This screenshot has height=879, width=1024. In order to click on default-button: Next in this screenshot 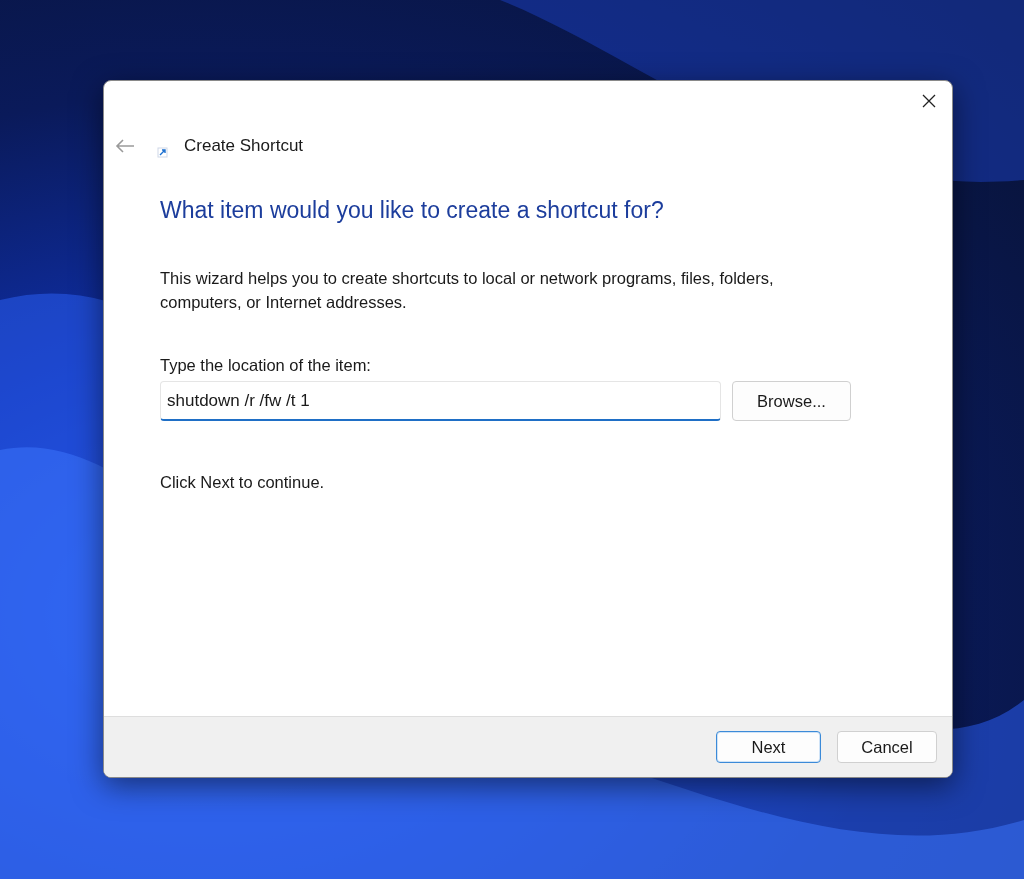, I will do `click(768, 747)`.